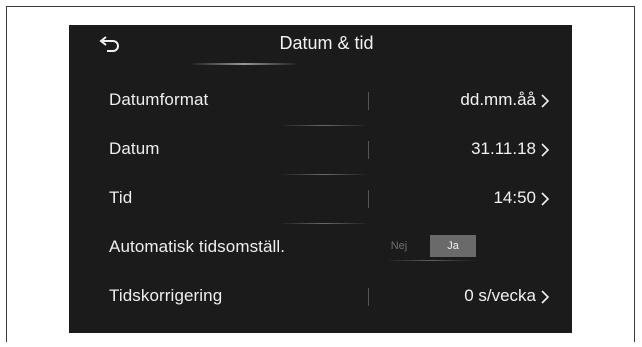  What do you see at coordinates (320, 199) in the screenshot?
I see `setting-row-tid: Tid 14:50` at bounding box center [320, 199].